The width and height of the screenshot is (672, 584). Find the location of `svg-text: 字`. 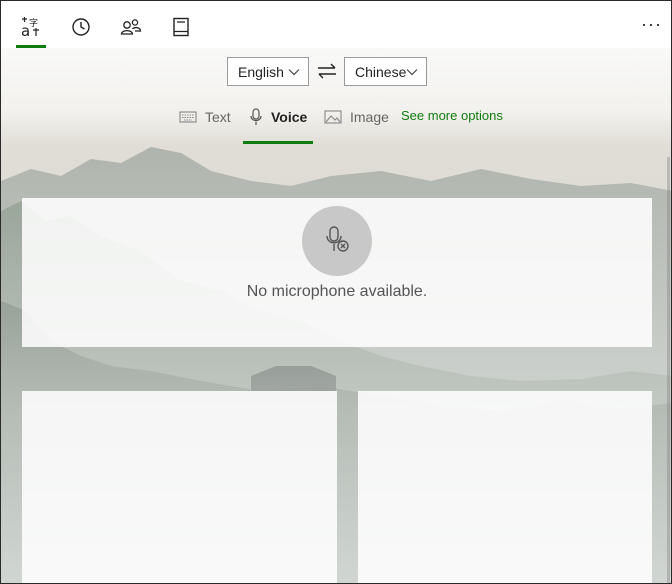

svg-text: 字 is located at coordinates (33, 23).